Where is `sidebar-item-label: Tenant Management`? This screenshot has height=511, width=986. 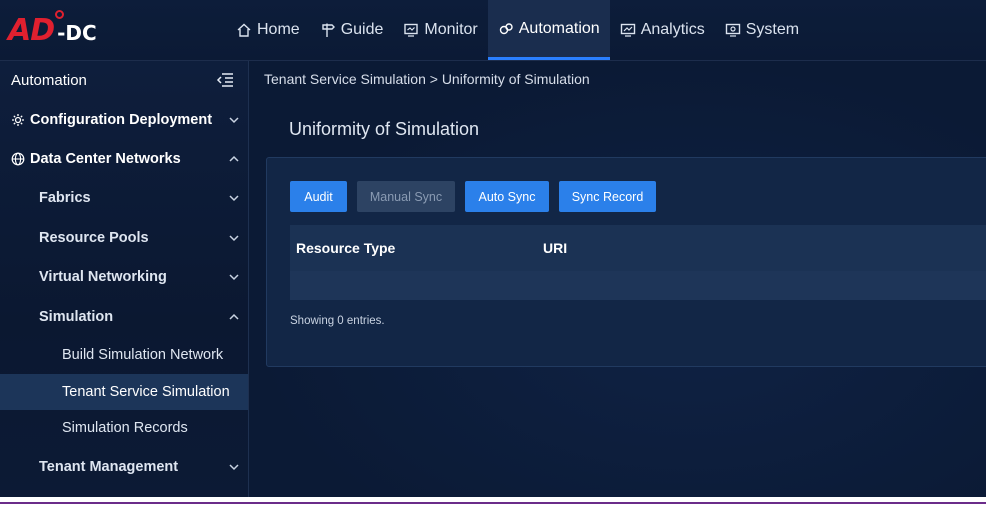
sidebar-item-label: Tenant Management is located at coordinates (109, 467).